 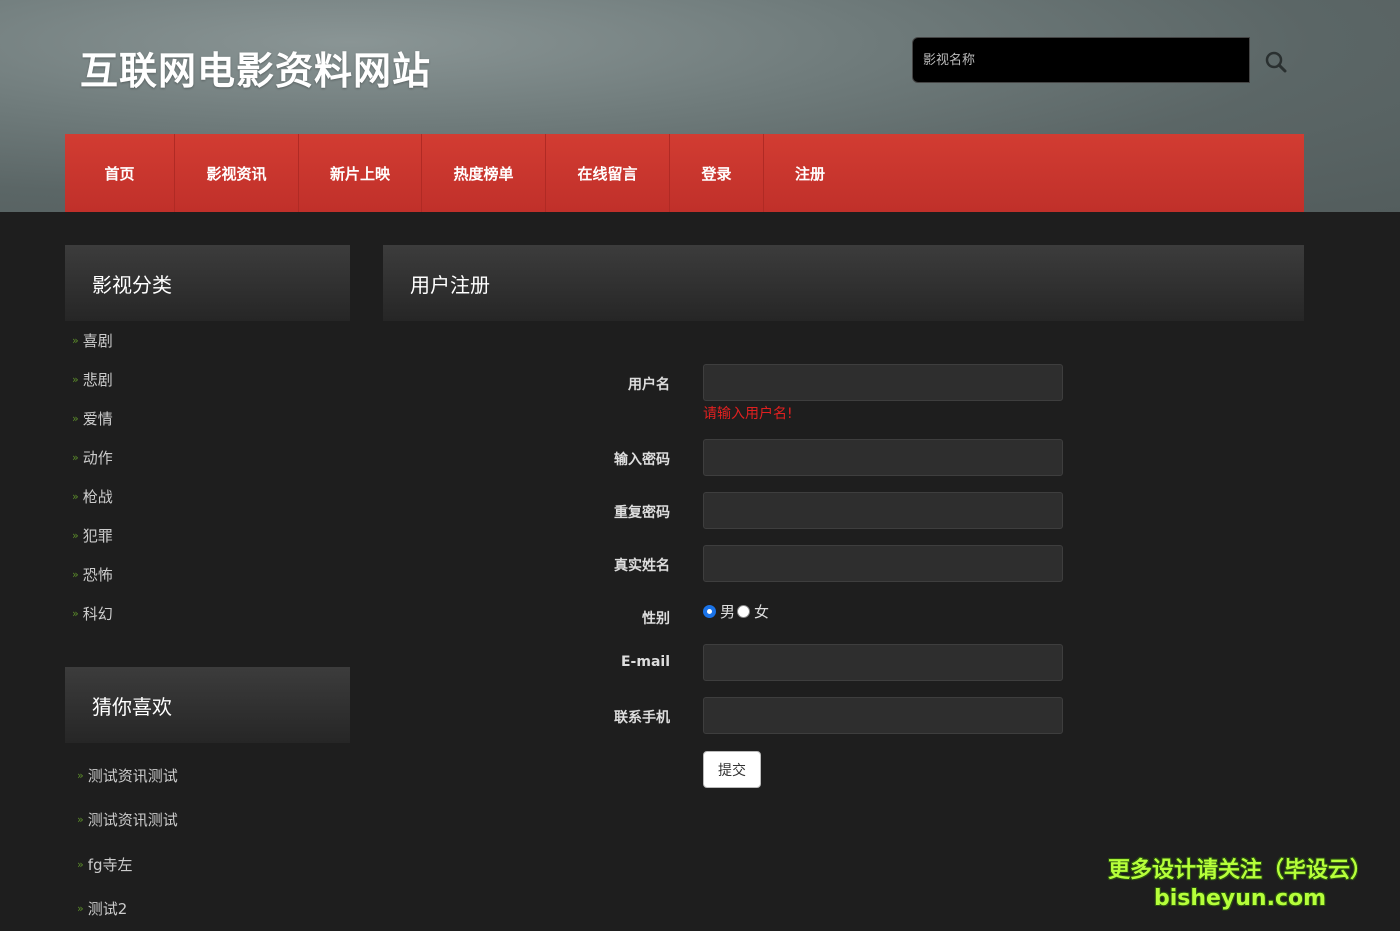 I want to click on gender-male-label: 男, so click(x=727, y=611).